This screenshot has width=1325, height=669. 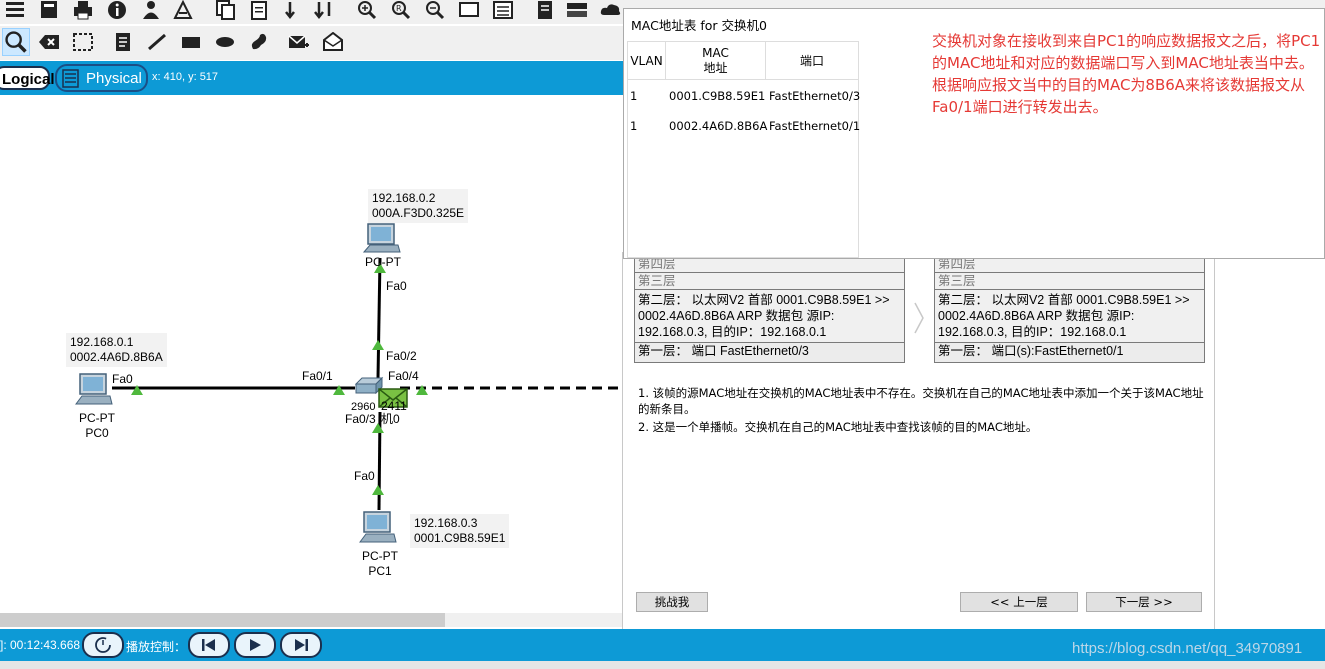 What do you see at coordinates (156, 647) in the screenshot?
I see `playback-control-label: 播放控制：` at bounding box center [156, 647].